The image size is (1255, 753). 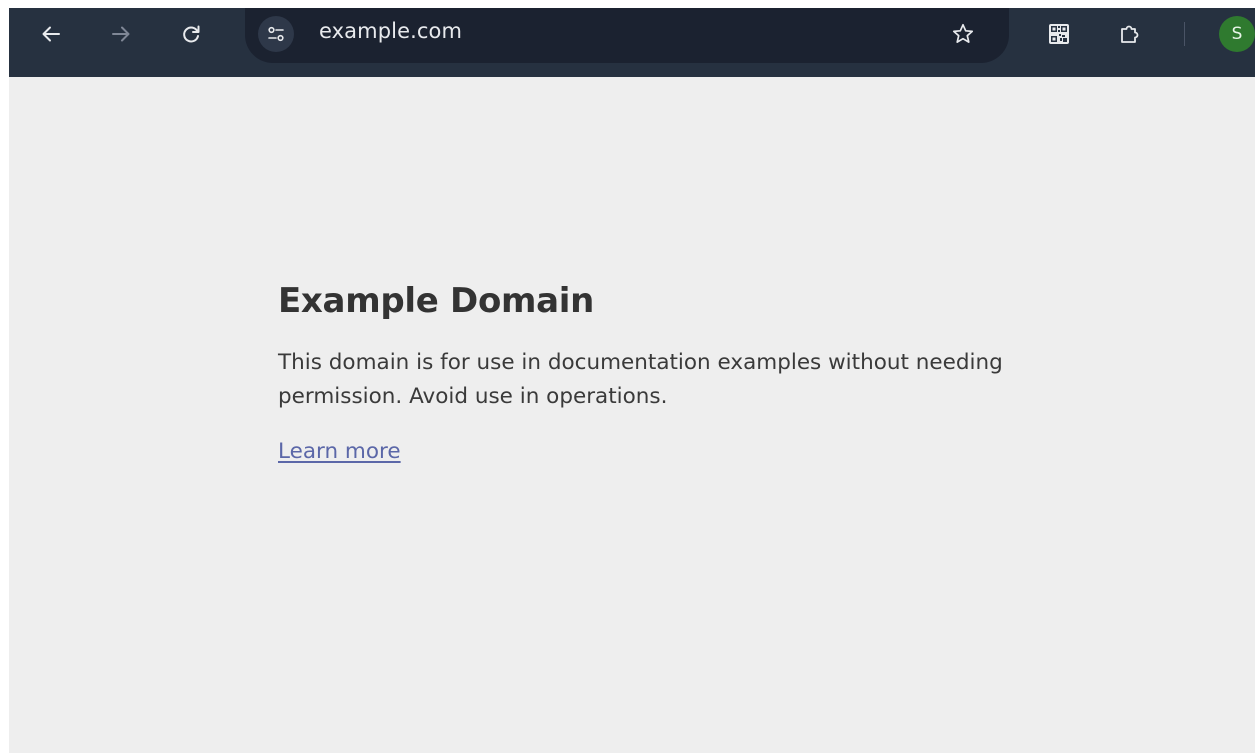 I want to click on extensions-button, so click(x=1130, y=34).